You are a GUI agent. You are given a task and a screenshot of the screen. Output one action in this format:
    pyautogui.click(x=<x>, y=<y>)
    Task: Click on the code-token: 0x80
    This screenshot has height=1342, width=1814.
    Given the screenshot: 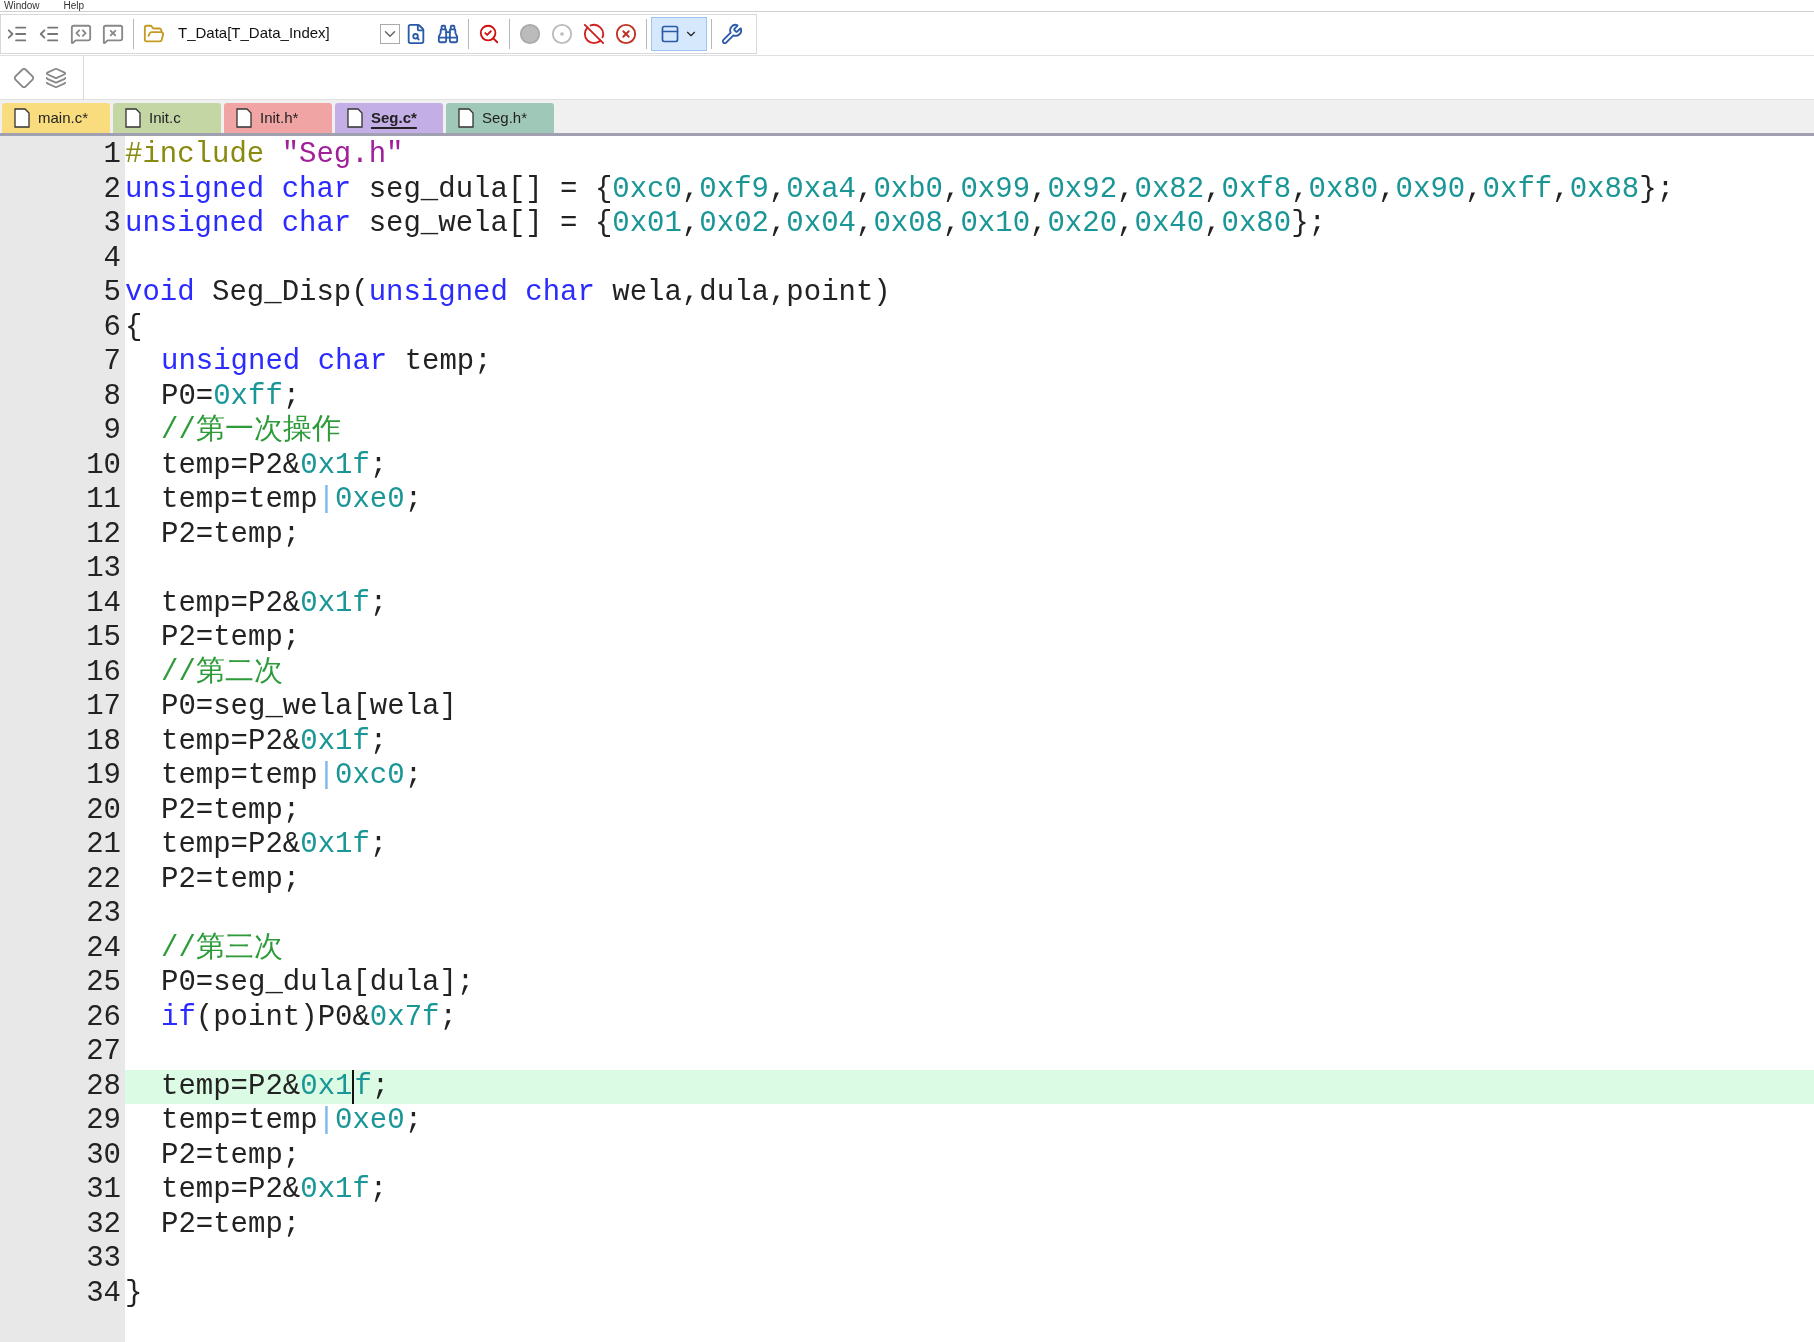 What is the action you would take?
    pyautogui.click(x=1256, y=224)
    